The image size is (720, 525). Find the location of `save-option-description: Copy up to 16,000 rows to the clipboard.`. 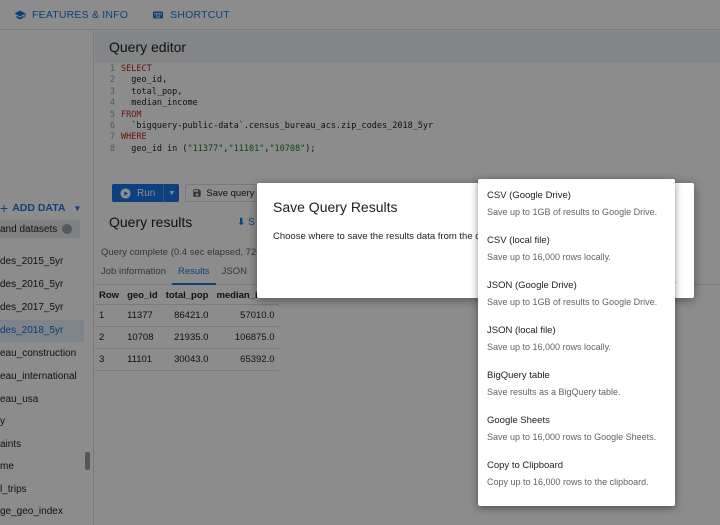

save-option-description: Copy up to 16,000 rows to the clipboard. is located at coordinates (568, 482).